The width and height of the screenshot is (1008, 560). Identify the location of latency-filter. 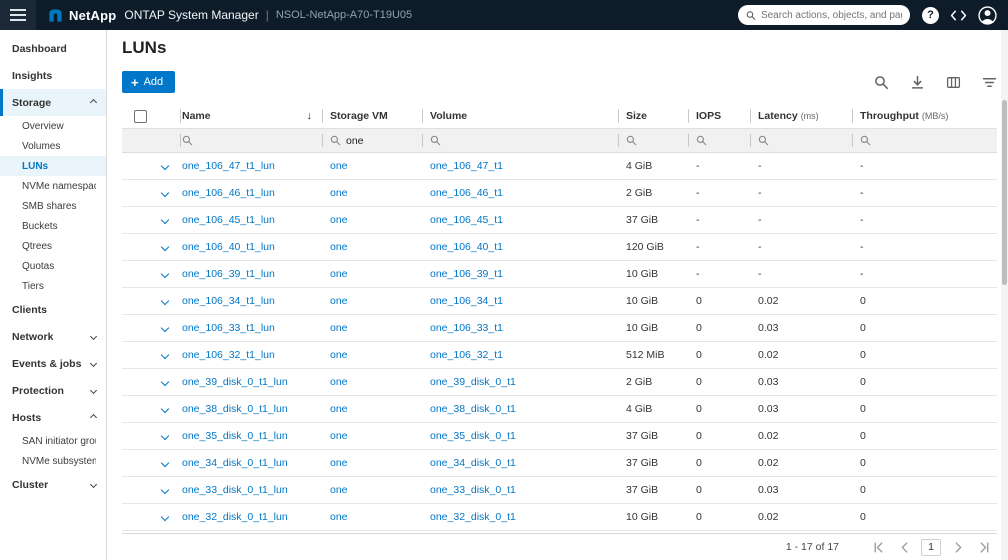
(801, 140).